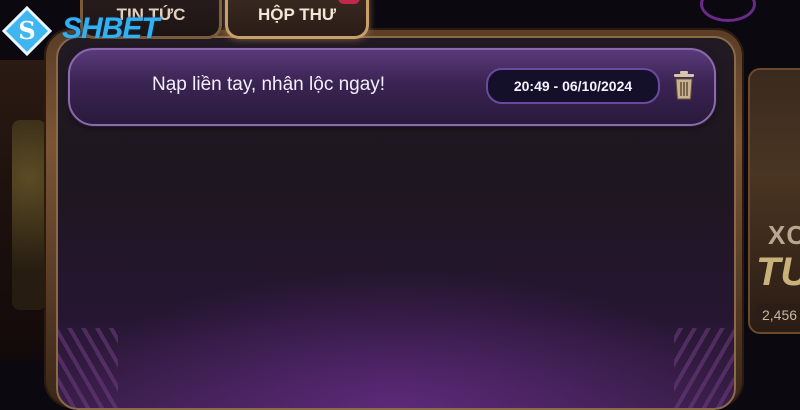  What do you see at coordinates (784, 235) in the screenshot?
I see `game-card-title-1: XC` at bounding box center [784, 235].